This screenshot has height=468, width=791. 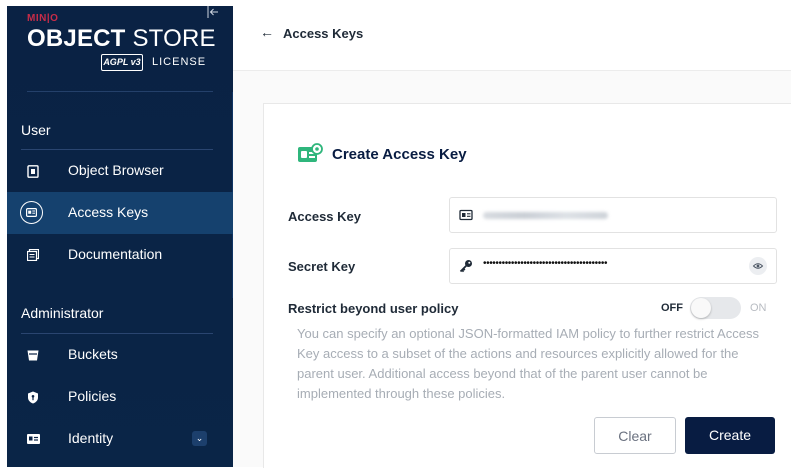 I want to click on section-user: User, so click(x=36, y=130).